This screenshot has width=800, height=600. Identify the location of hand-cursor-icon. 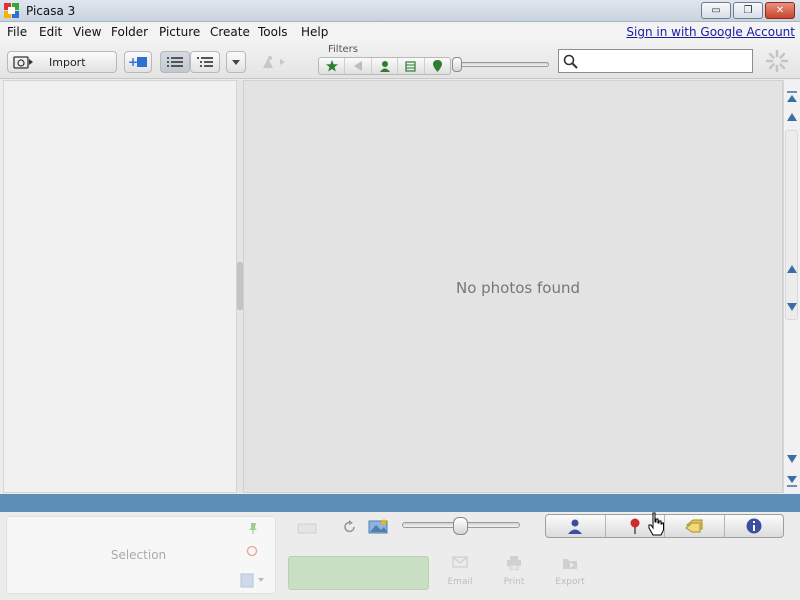
(656, 524).